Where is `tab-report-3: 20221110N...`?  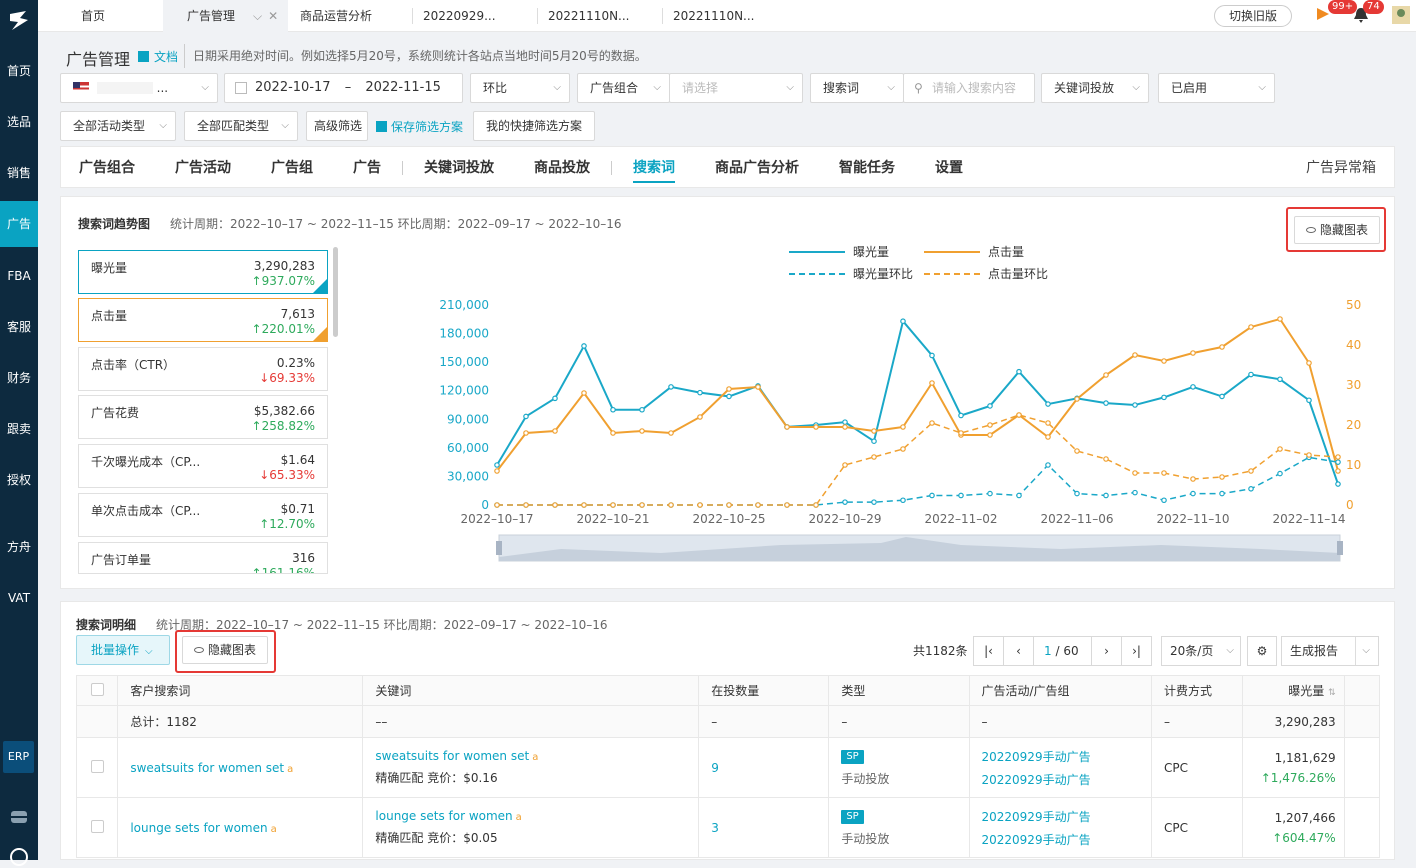
tab-report-3: 20221110N... is located at coordinates (725, 16).